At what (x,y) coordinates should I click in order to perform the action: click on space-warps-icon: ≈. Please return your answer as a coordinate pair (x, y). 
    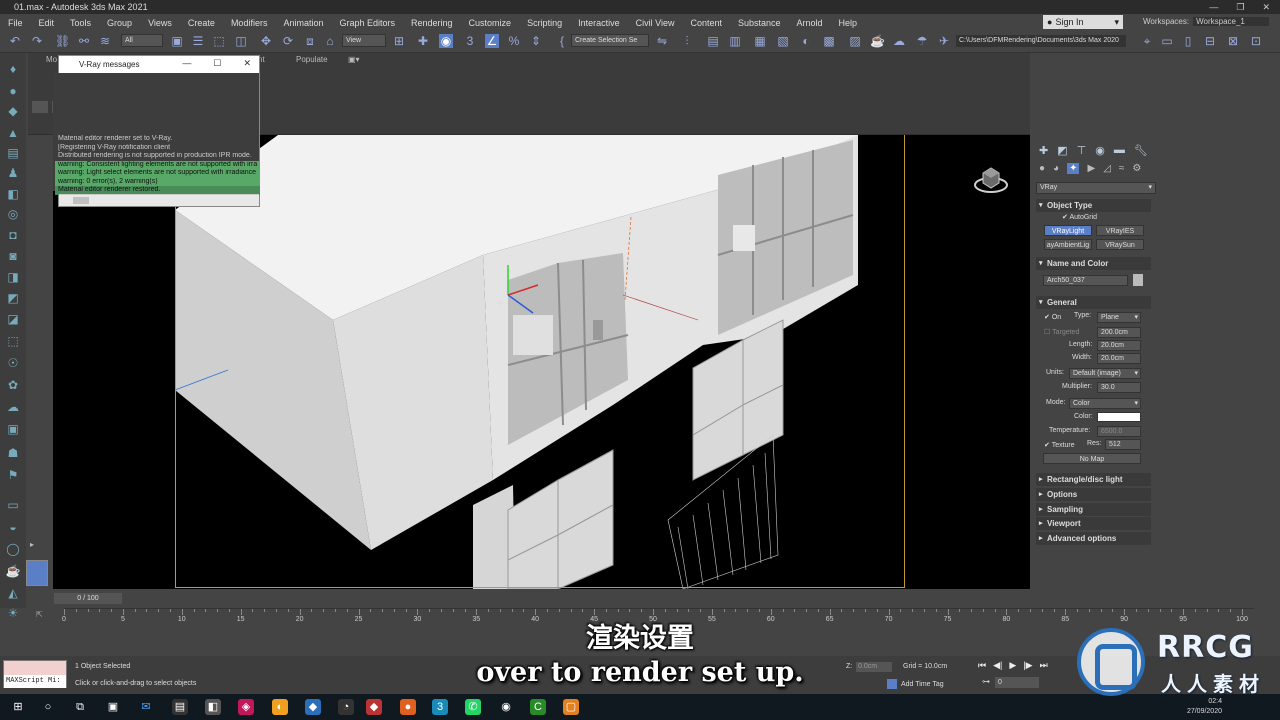
    Looking at the image, I should click on (1122, 168).